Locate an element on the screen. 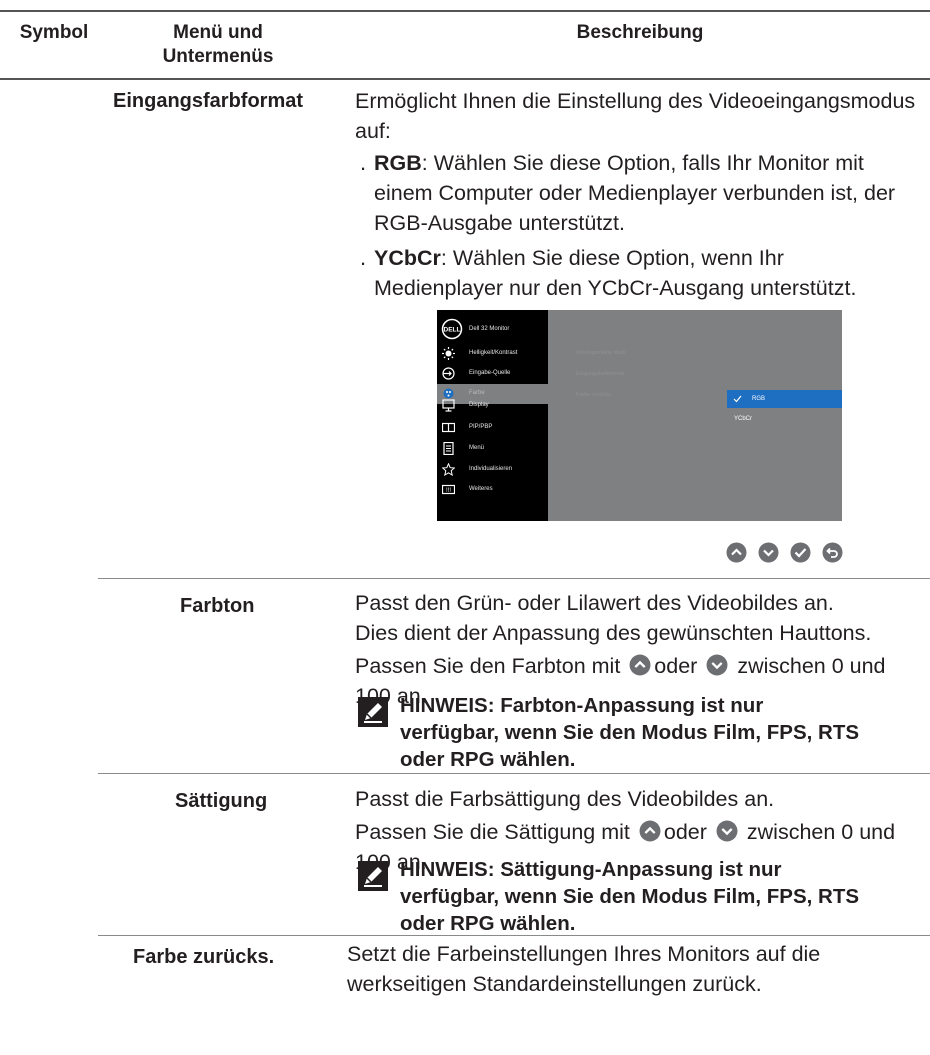 The width and height of the screenshot is (930, 1055). dell-logo-icon: DELL is located at coordinates (452, 329).